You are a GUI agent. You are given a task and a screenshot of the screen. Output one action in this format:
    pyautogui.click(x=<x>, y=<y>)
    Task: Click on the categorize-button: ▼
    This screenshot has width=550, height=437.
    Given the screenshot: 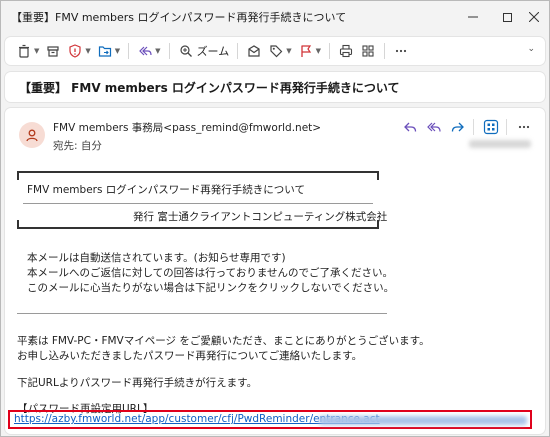 What is the action you would take?
    pyautogui.click(x=279, y=51)
    